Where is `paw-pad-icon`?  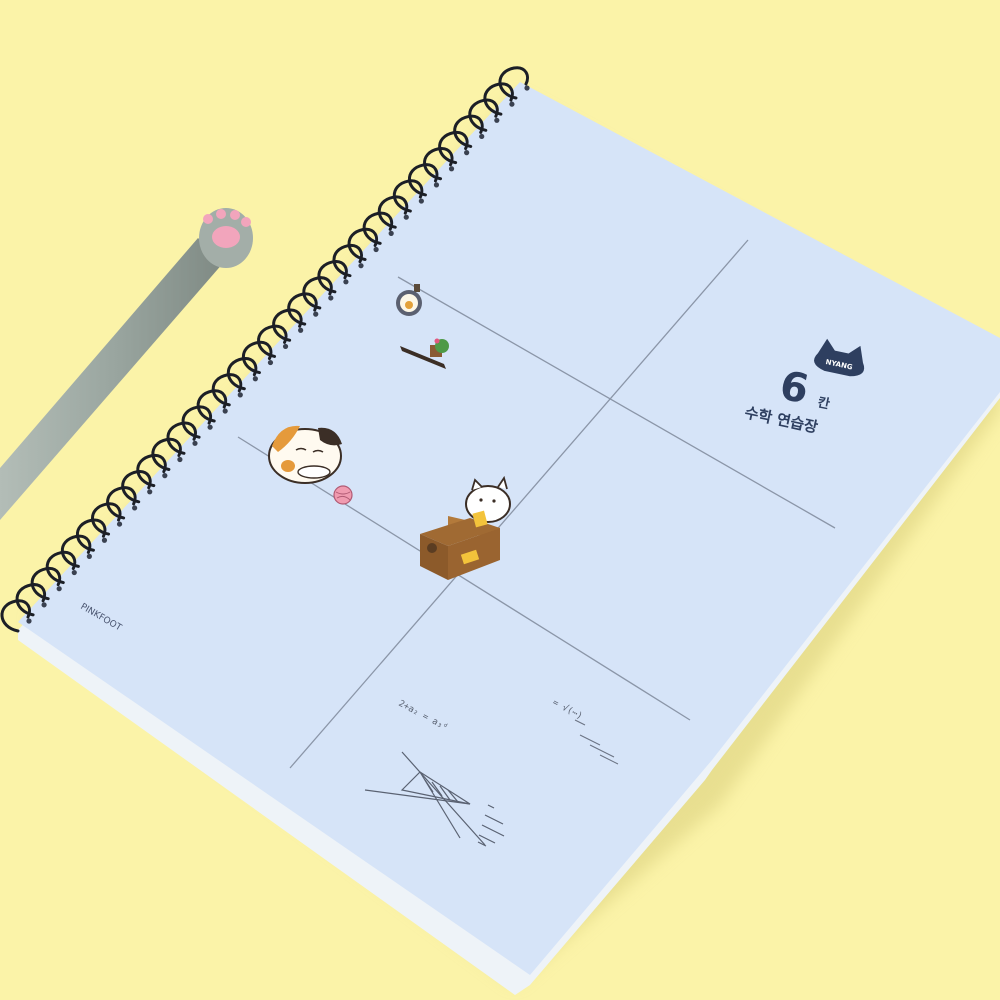 paw-pad-icon is located at coordinates (226, 237).